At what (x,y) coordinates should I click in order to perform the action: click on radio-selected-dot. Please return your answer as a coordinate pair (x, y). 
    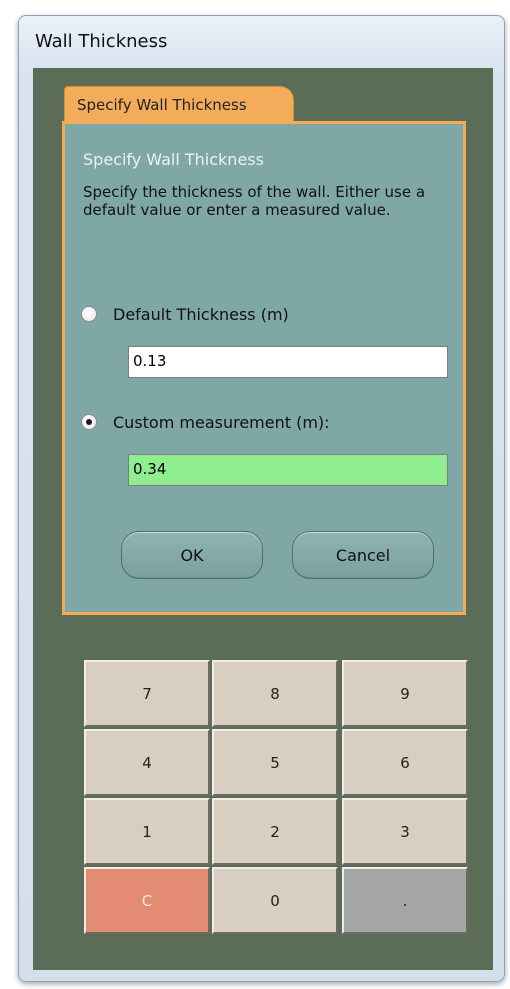
    Looking at the image, I should click on (89, 422).